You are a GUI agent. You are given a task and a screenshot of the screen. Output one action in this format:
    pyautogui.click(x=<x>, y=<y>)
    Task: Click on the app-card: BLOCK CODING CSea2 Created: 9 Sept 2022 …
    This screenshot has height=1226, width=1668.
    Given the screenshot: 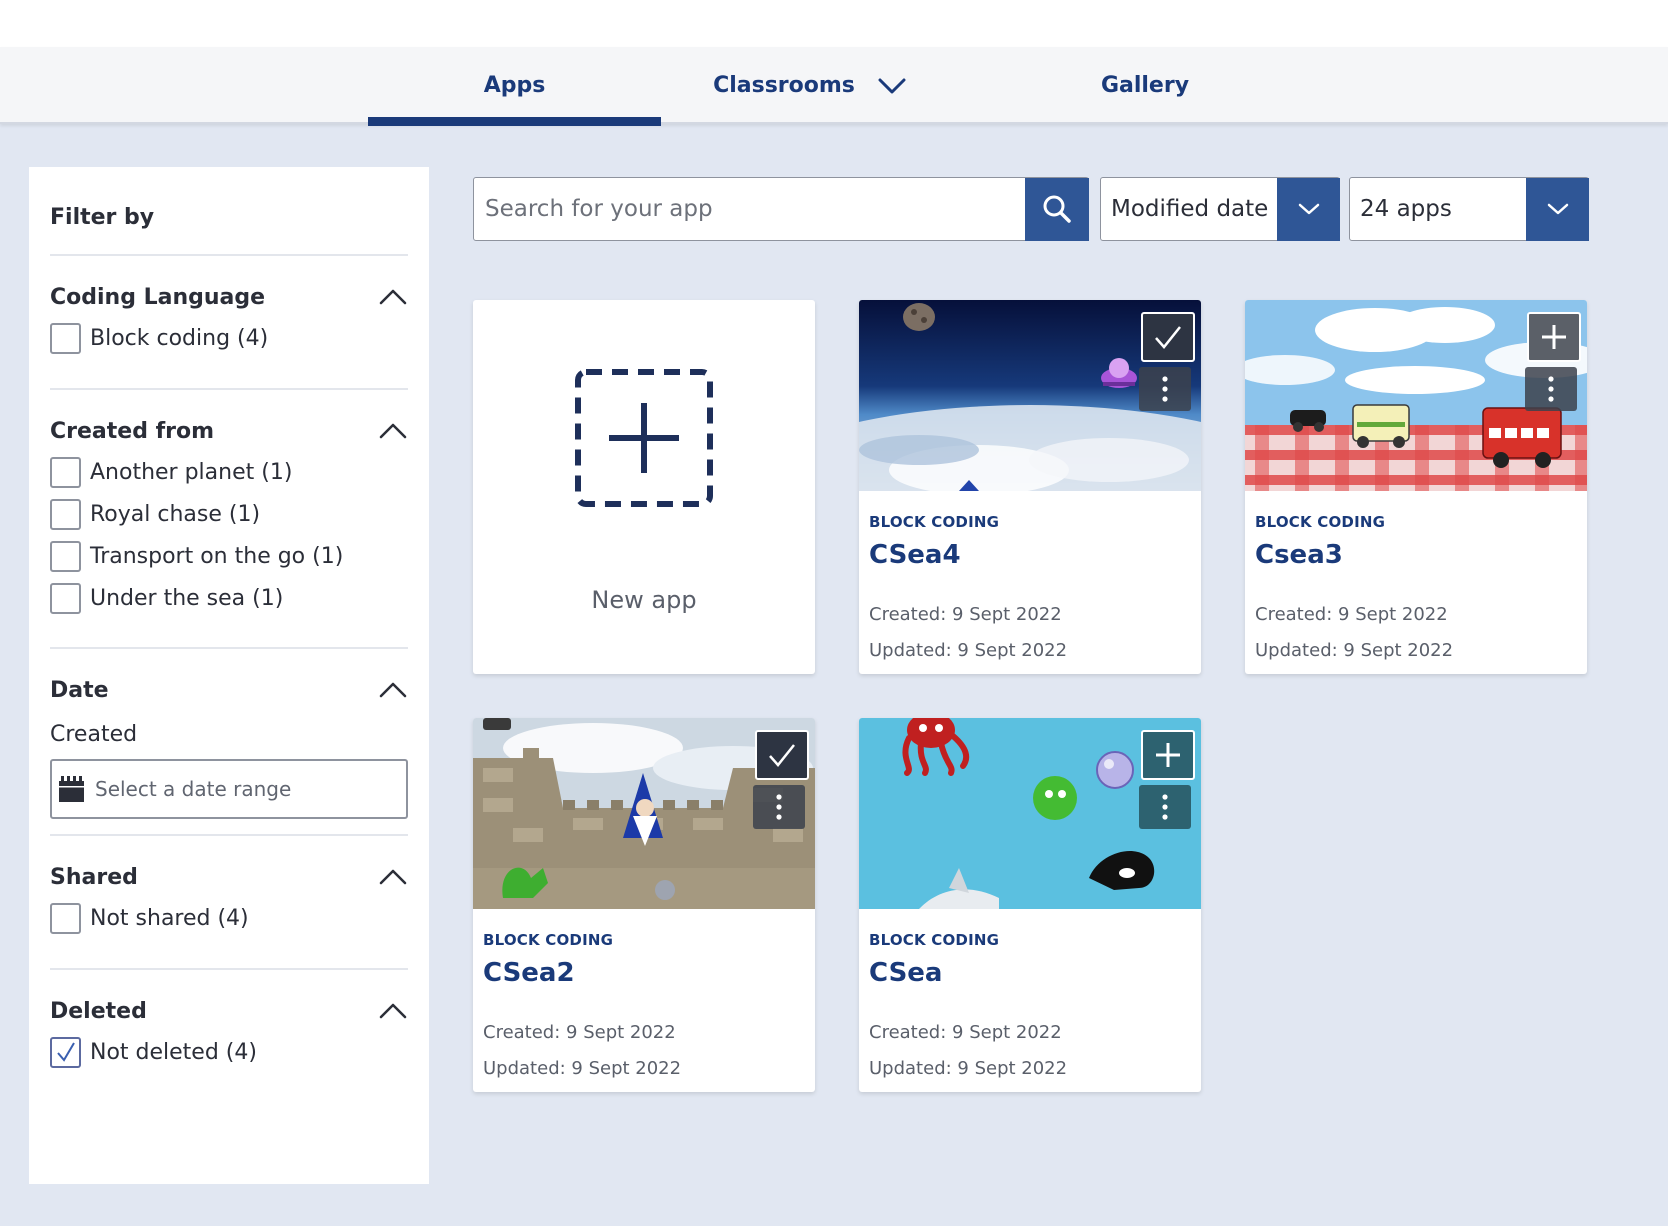 What is the action you would take?
    pyautogui.click(x=644, y=905)
    